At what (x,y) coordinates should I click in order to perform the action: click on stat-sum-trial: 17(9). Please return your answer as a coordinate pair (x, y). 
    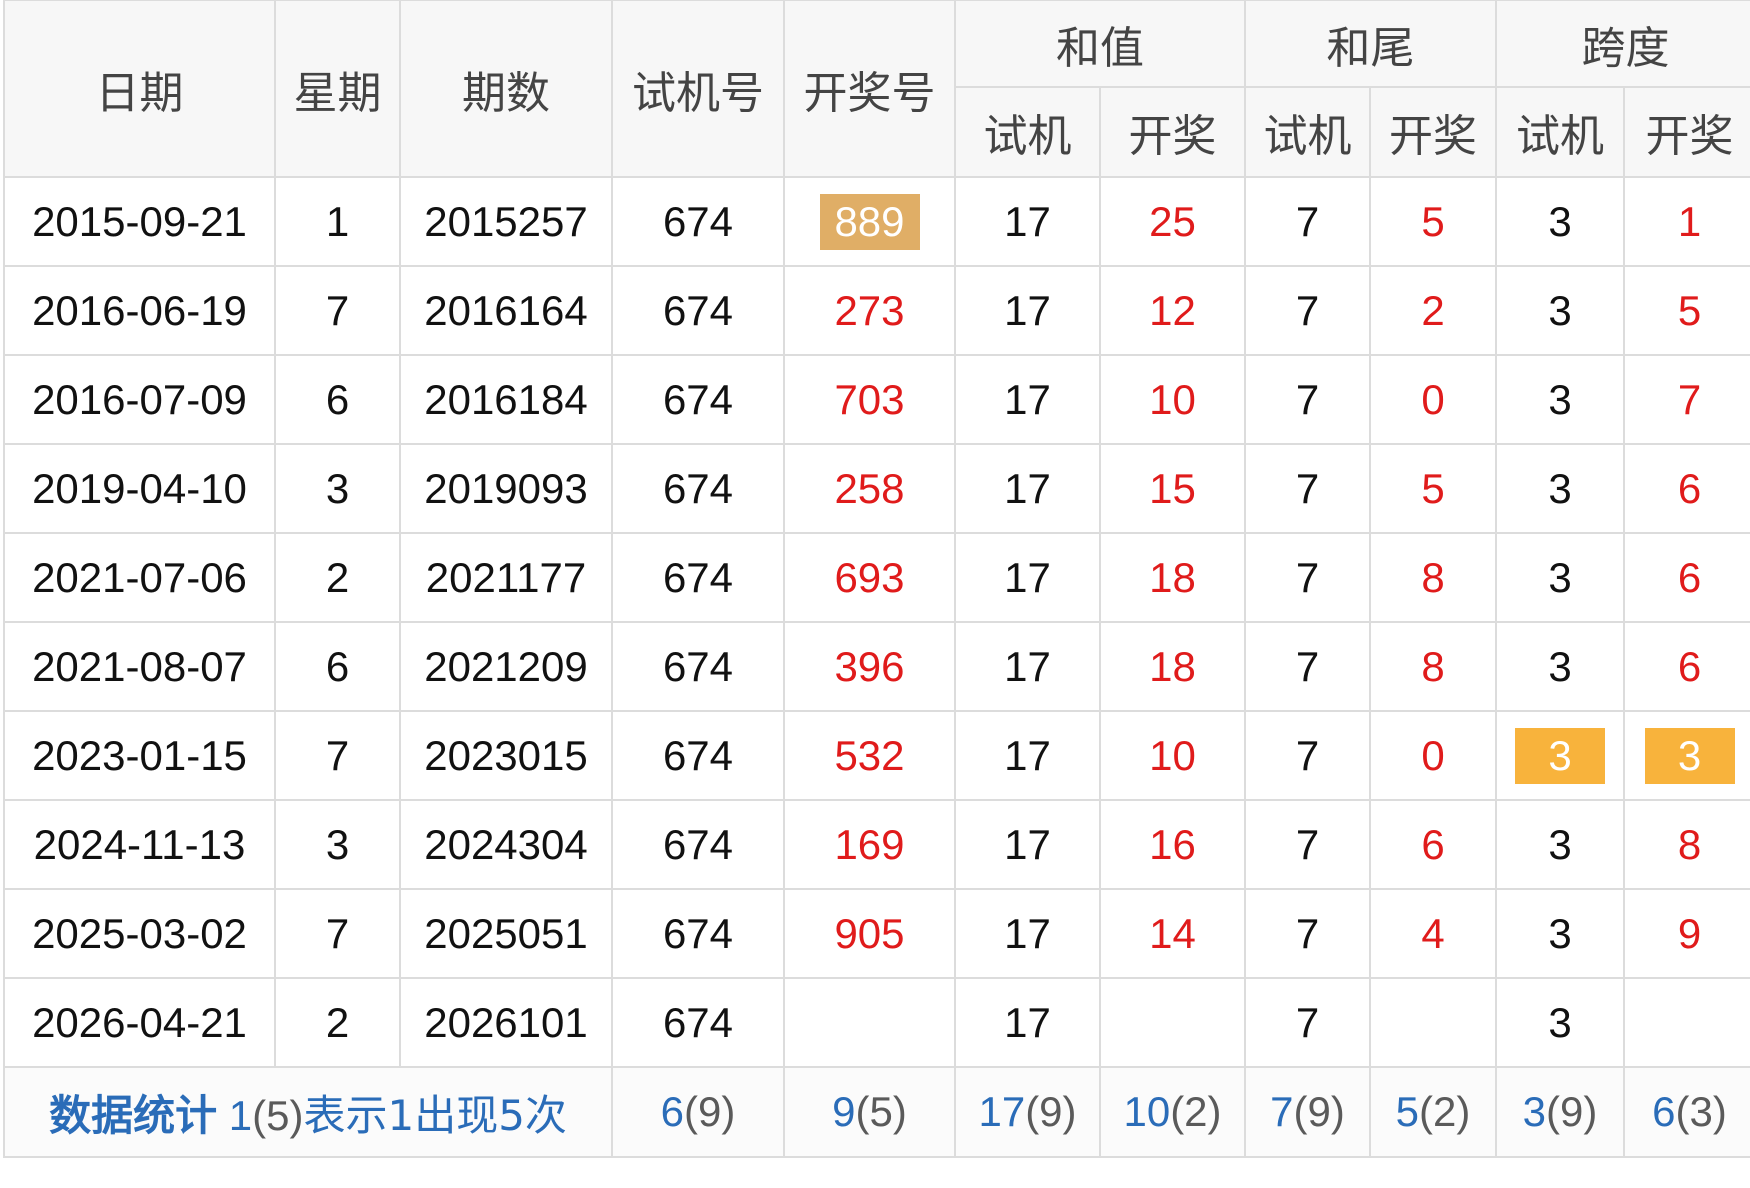
    Looking at the image, I should click on (1027, 1112).